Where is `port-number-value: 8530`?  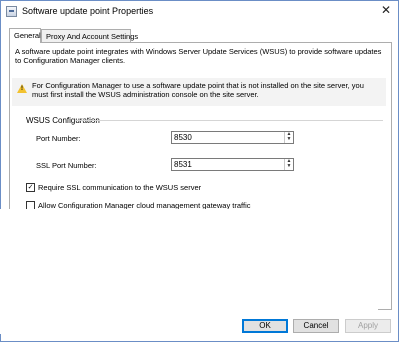
port-number-value: 8530 is located at coordinates (183, 138).